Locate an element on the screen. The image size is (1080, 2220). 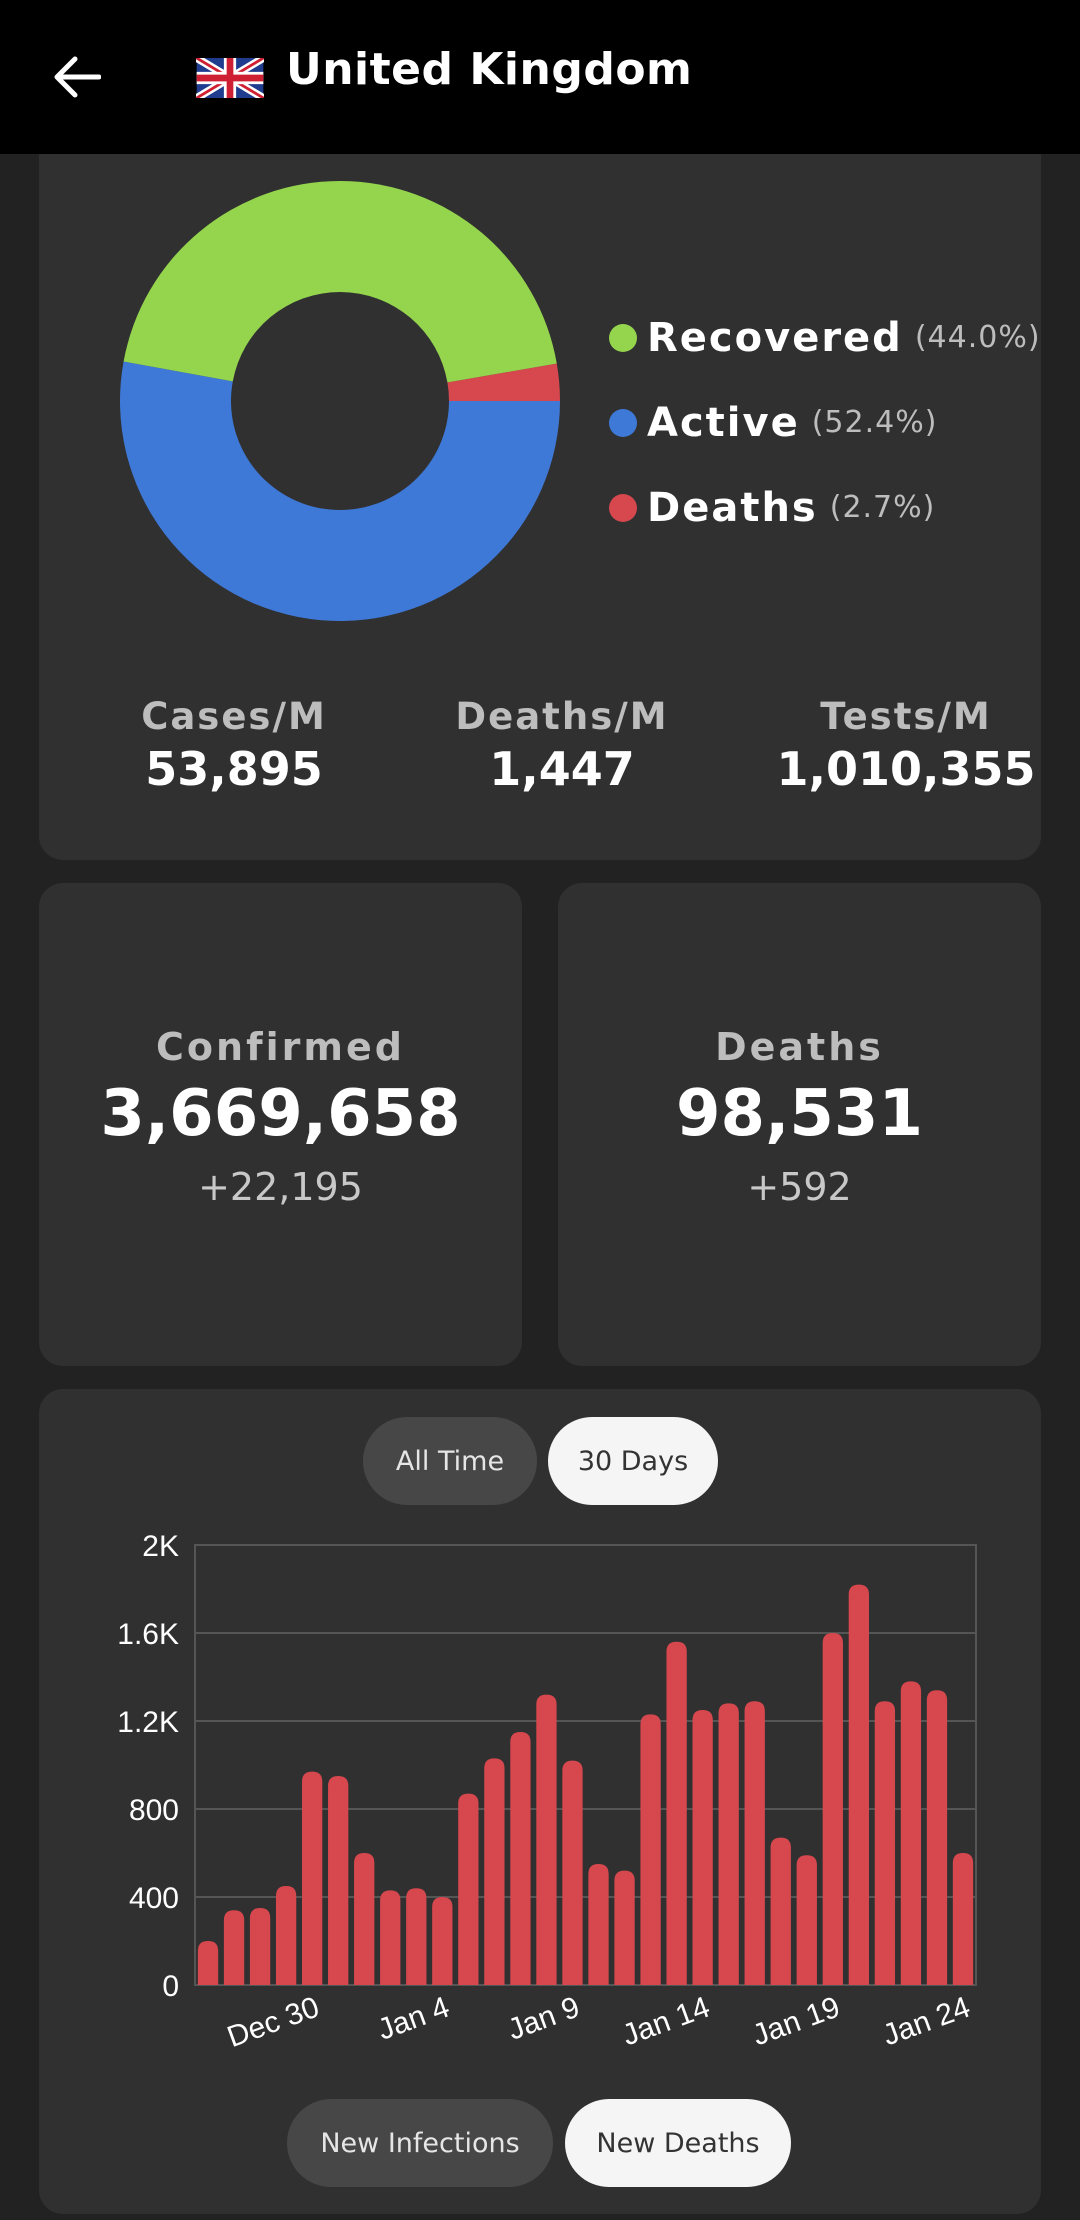
legend-item-deaths: Deaths (2.7%) is located at coordinates (825, 507).